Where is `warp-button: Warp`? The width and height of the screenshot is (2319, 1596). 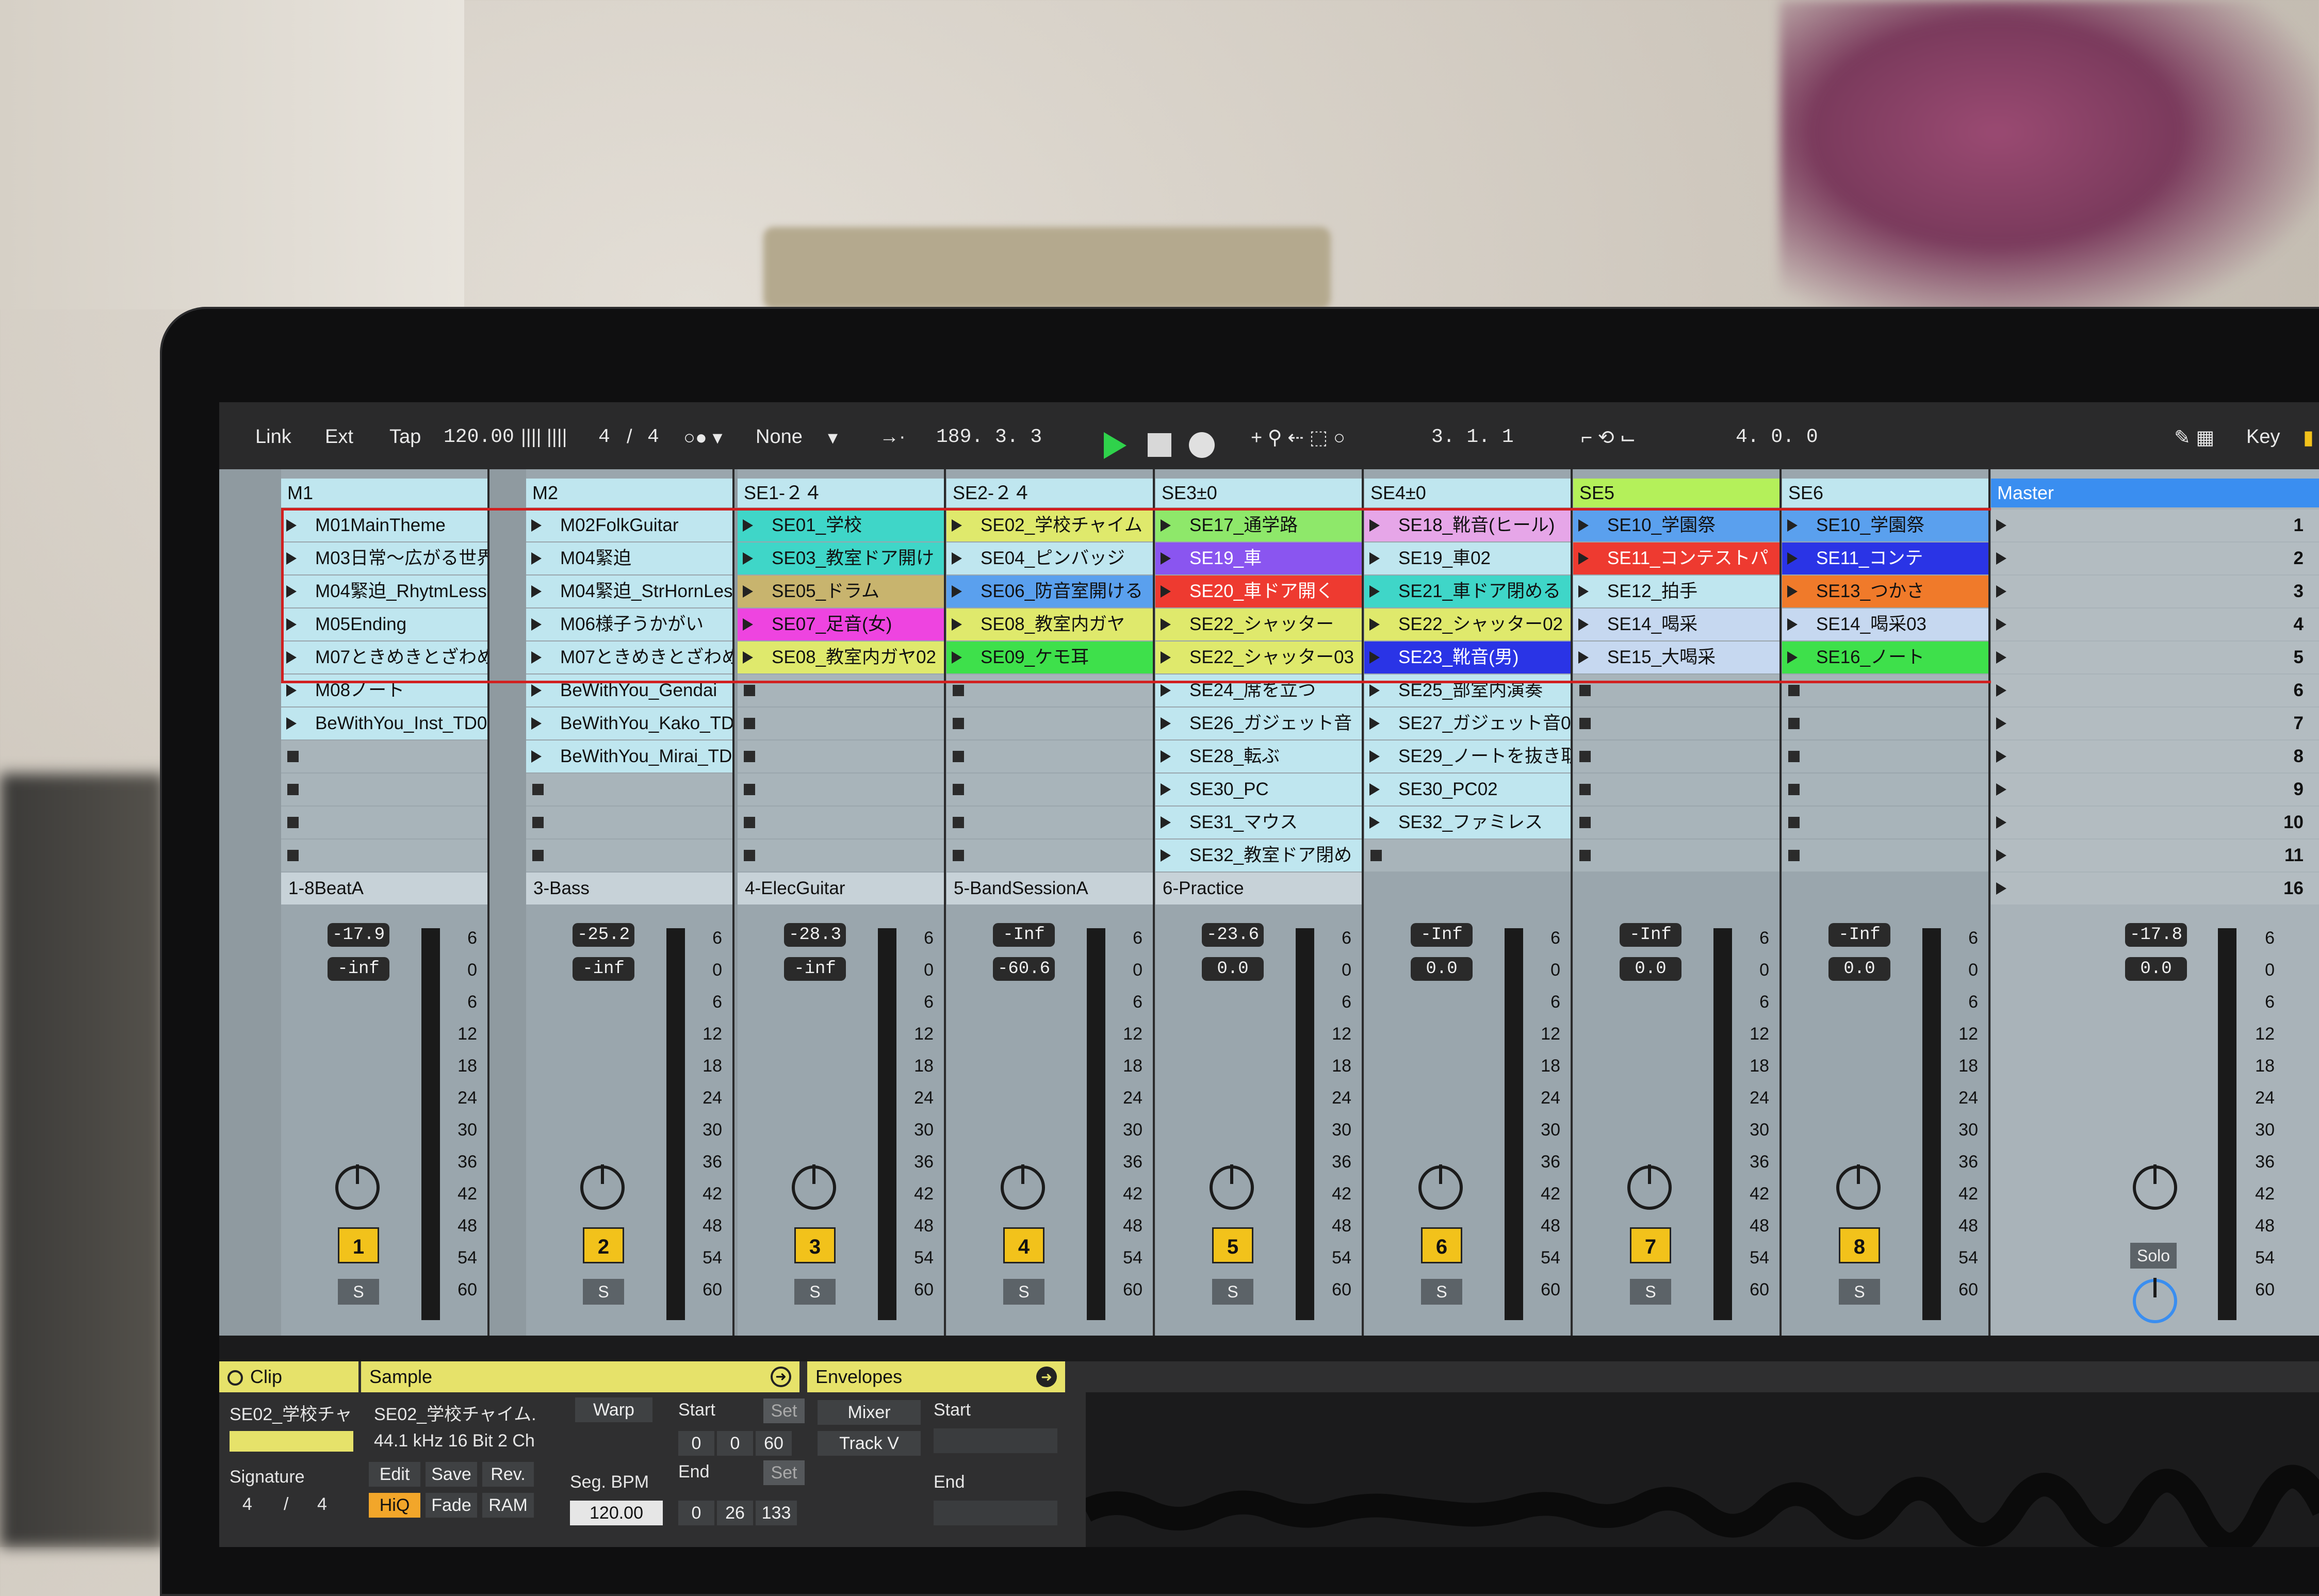
warp-button: Warp is located at coordinates (613, 1410).